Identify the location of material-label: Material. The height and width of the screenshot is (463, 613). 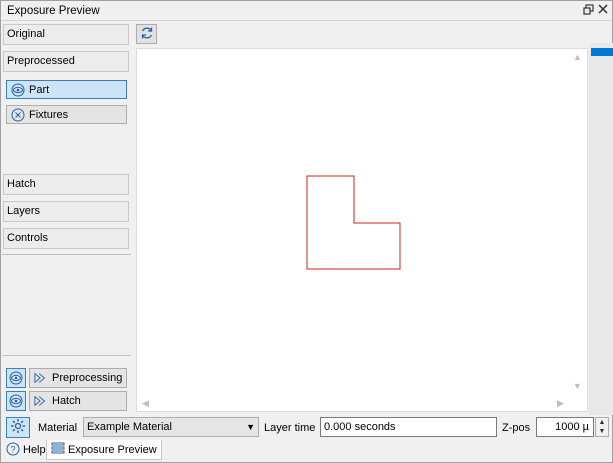
(58, 428).